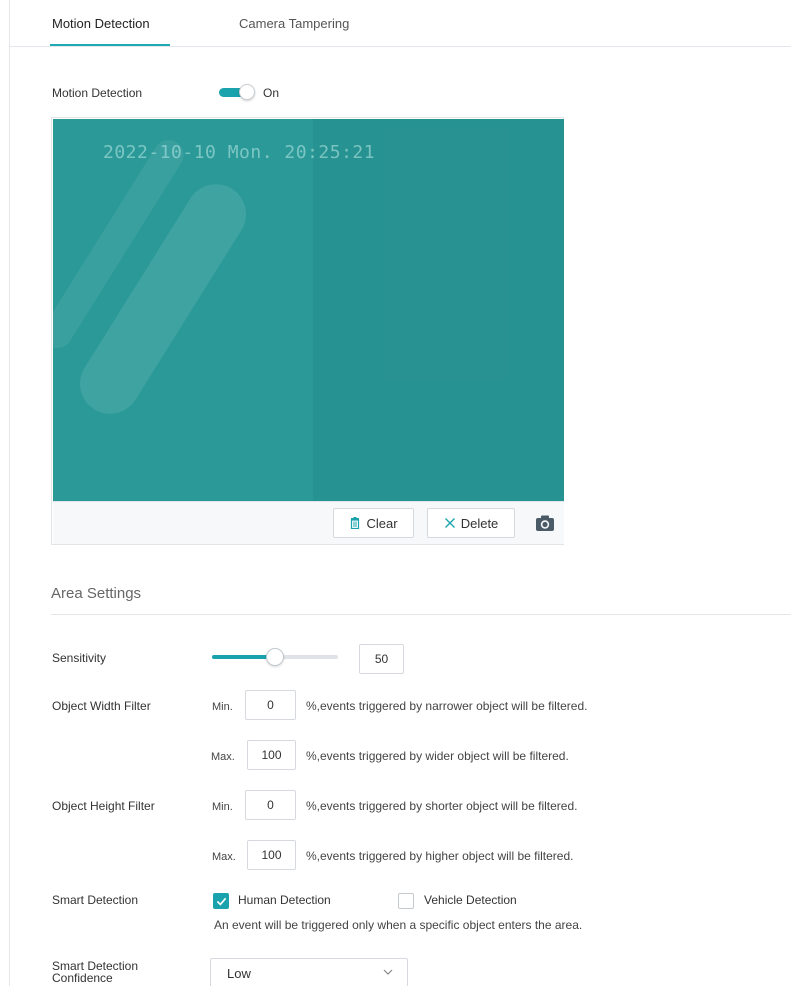  Describe the element at coordinates (97, 93) in the screenshot. I see `motion-detection-label: Motion Detection` at that location.